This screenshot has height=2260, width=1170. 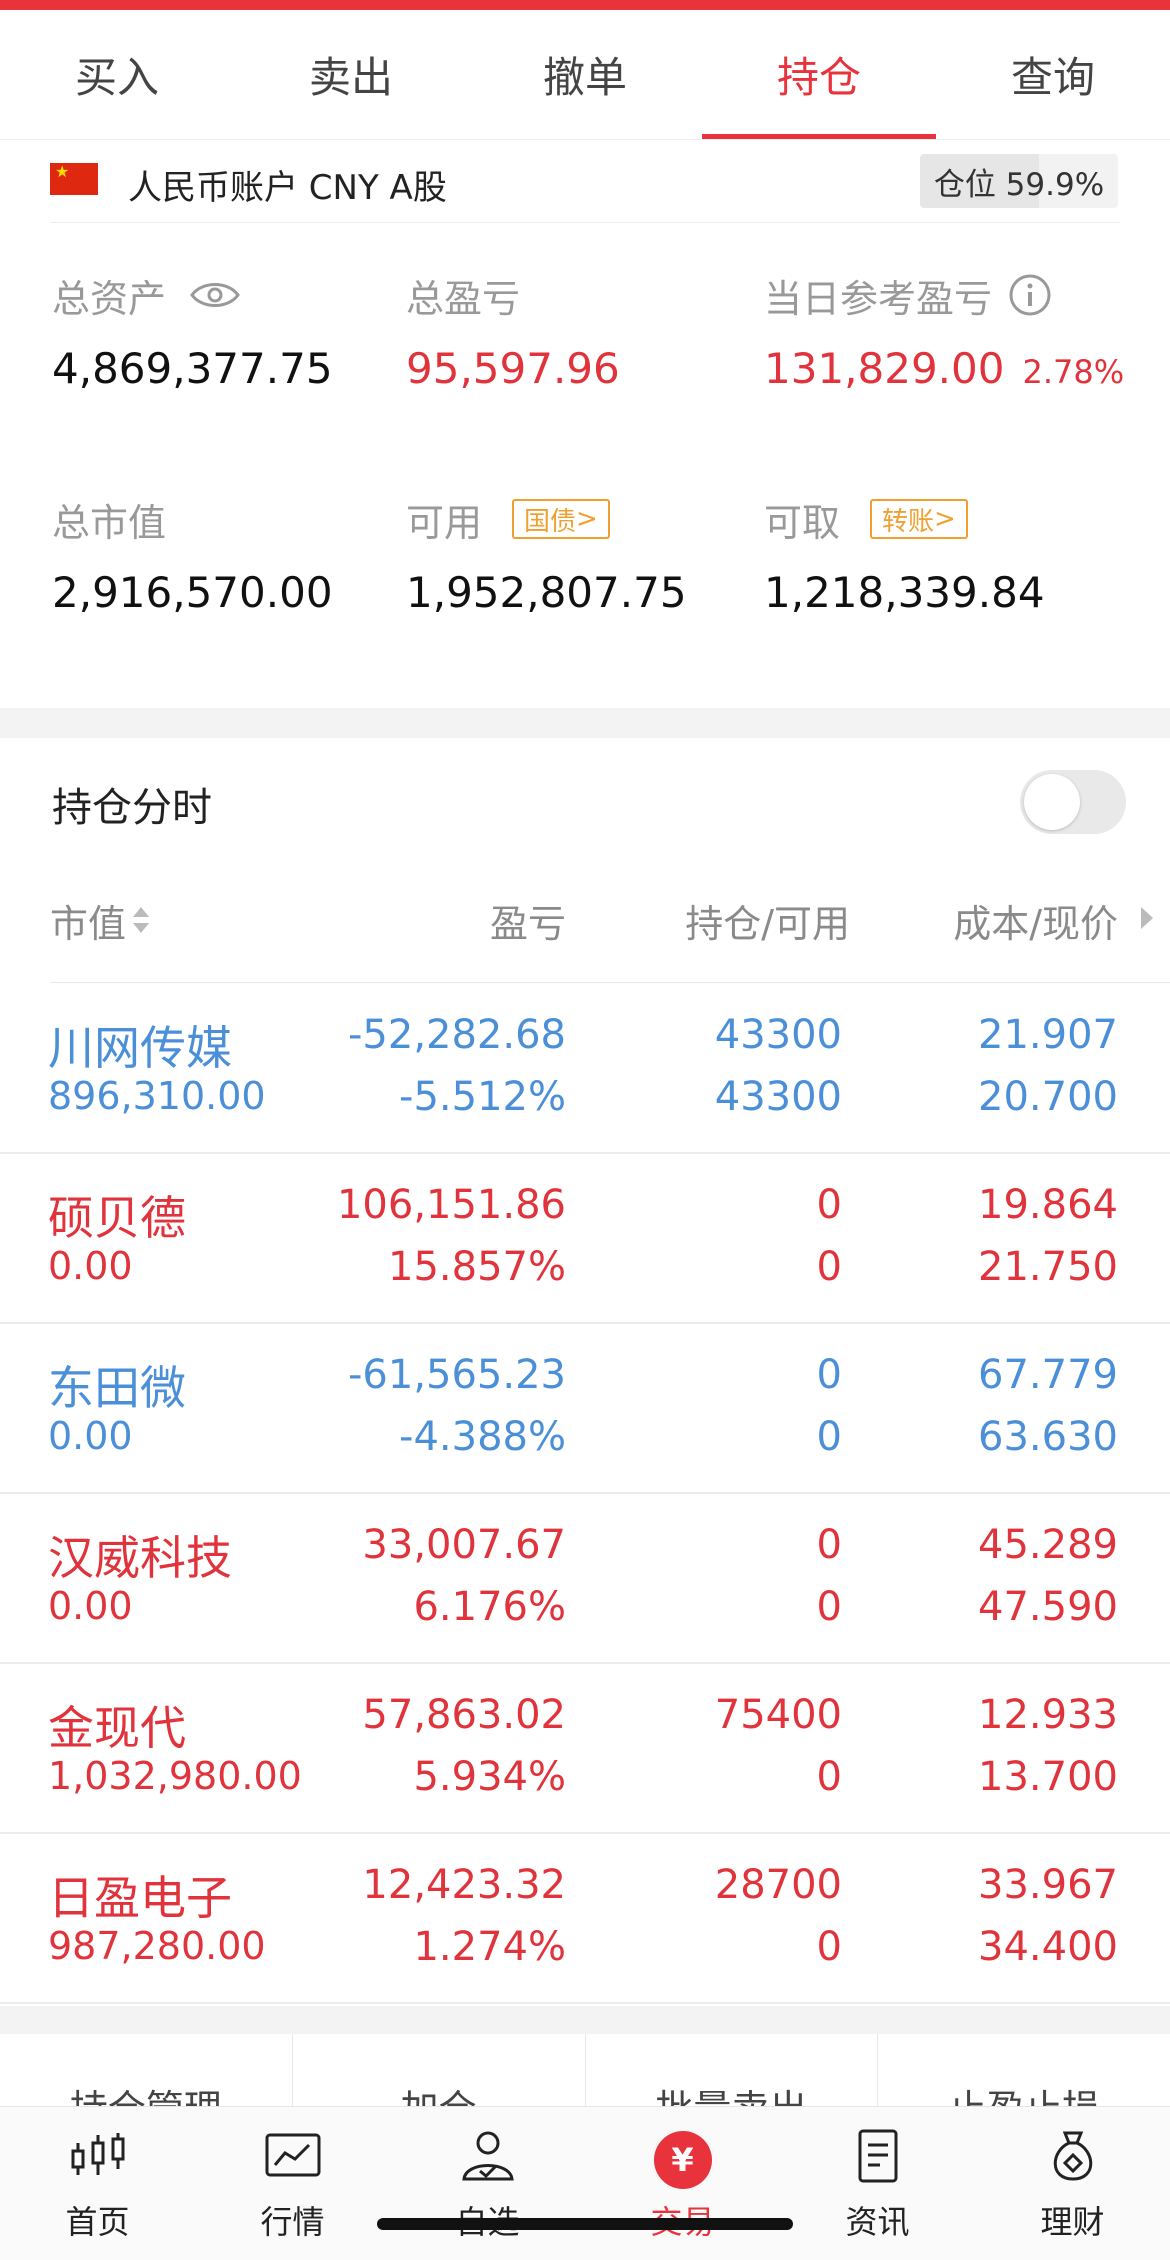 I want to click on available-funds: 可用 国债 > 1,952,807.75, so click(x=546, y=555).